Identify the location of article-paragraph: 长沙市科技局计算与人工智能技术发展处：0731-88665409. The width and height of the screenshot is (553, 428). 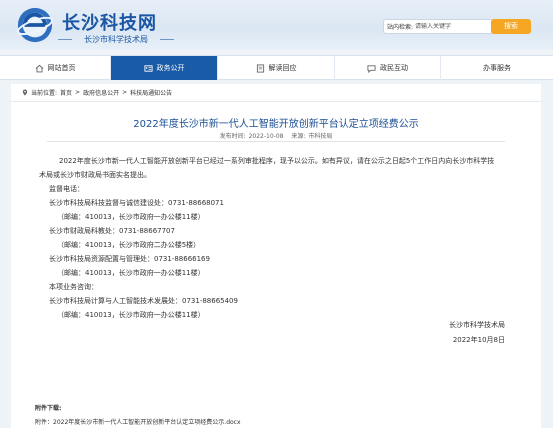
(143, 301).